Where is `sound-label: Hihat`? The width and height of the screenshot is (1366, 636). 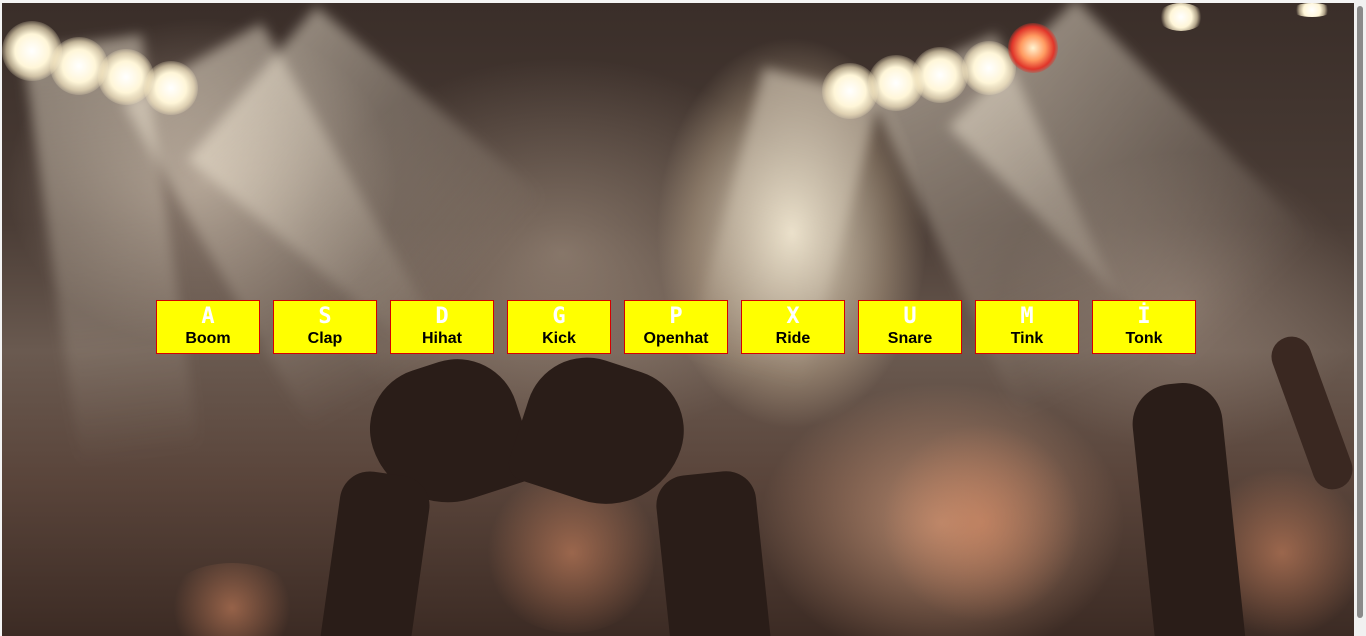 sound-label: Hihat is located at coordinates (442, 338).